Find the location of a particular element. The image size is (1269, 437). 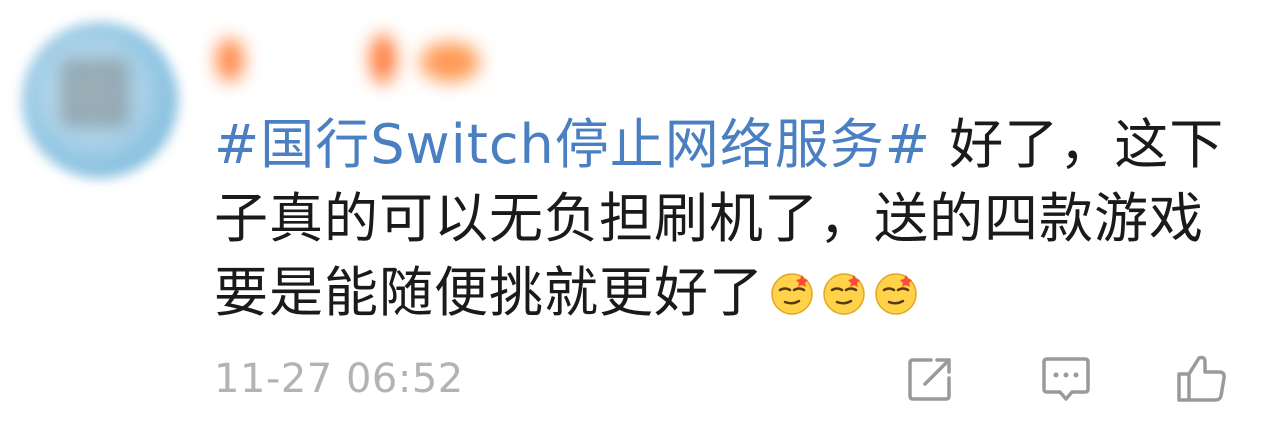

comment-button is located at coordinates (1066, 379).